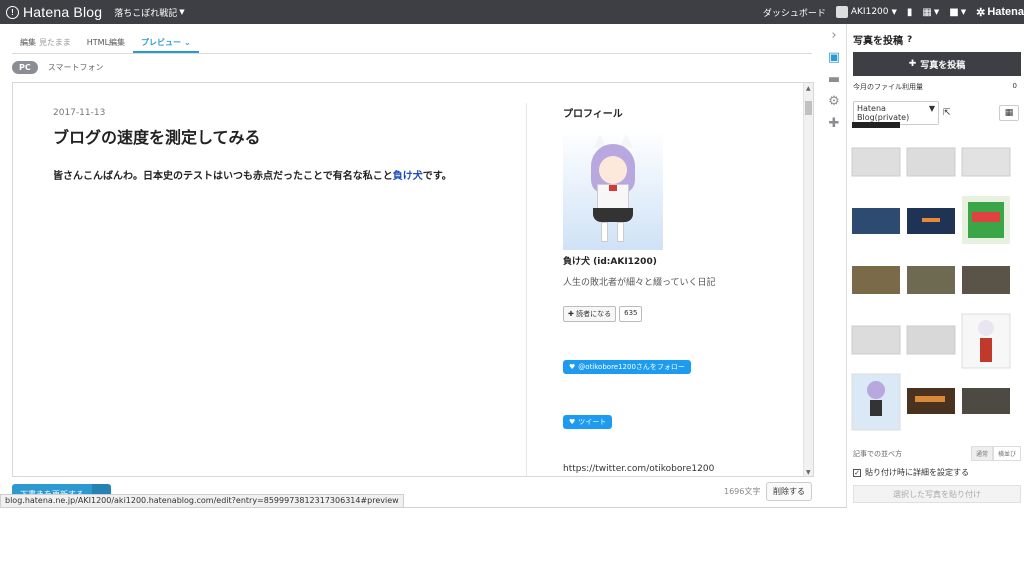  Describe the element at coordinates (673, 469) in the screenshot. I see `twitter-url: https://twitter.com/otikobore1200` at that location.